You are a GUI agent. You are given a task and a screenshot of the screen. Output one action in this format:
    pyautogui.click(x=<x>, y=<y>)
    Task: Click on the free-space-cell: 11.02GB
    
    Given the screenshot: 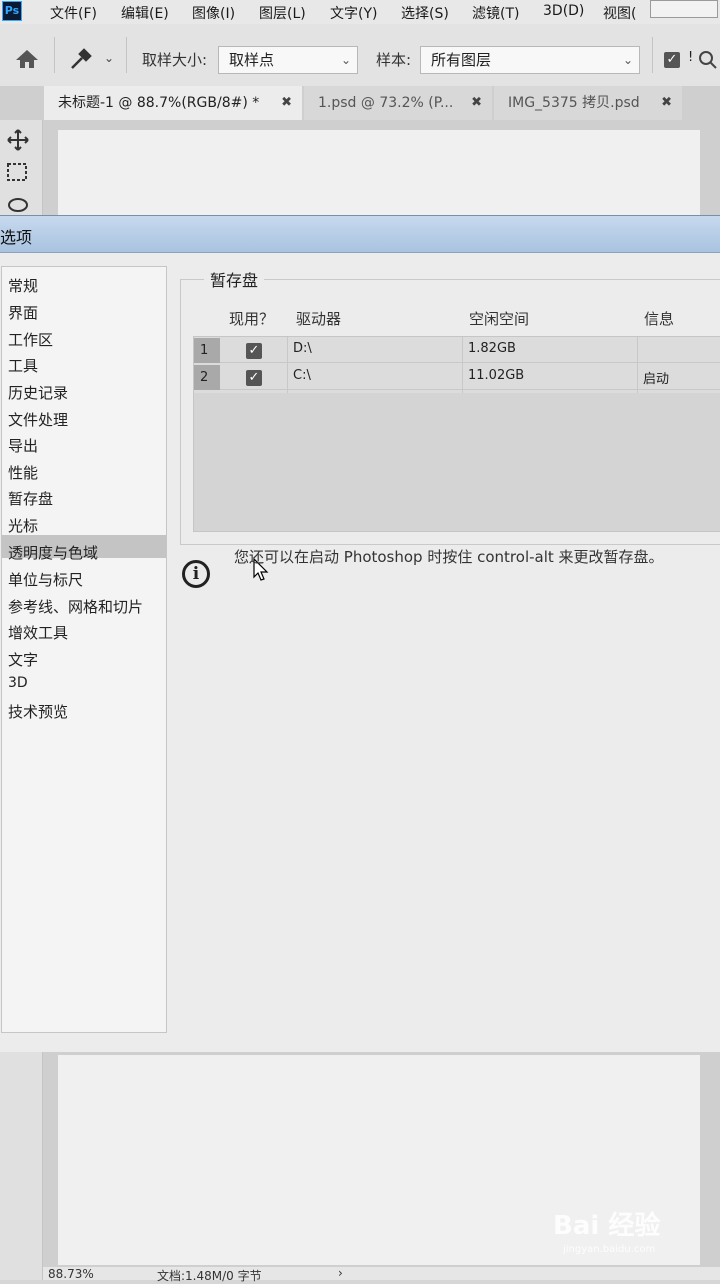 What is the action you would take?
    pyautogui.click(x=496, y=375)
    